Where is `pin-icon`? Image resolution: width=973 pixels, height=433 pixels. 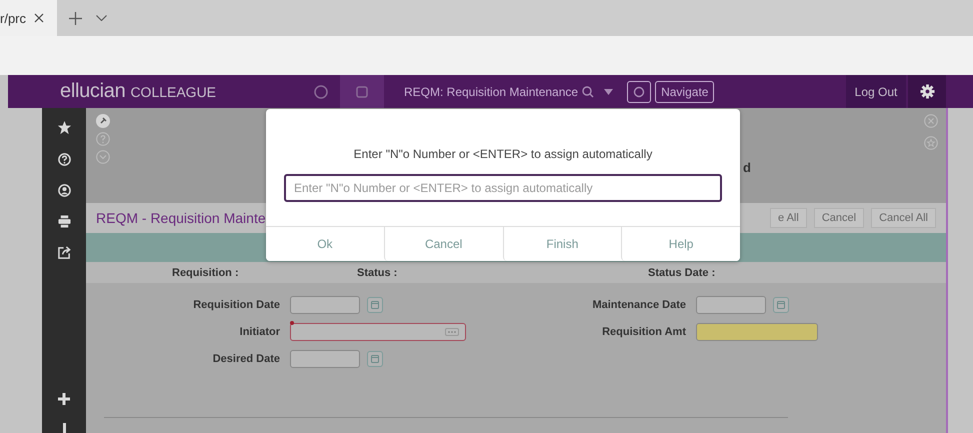 pin-icon is located at coordinates (103, 121).